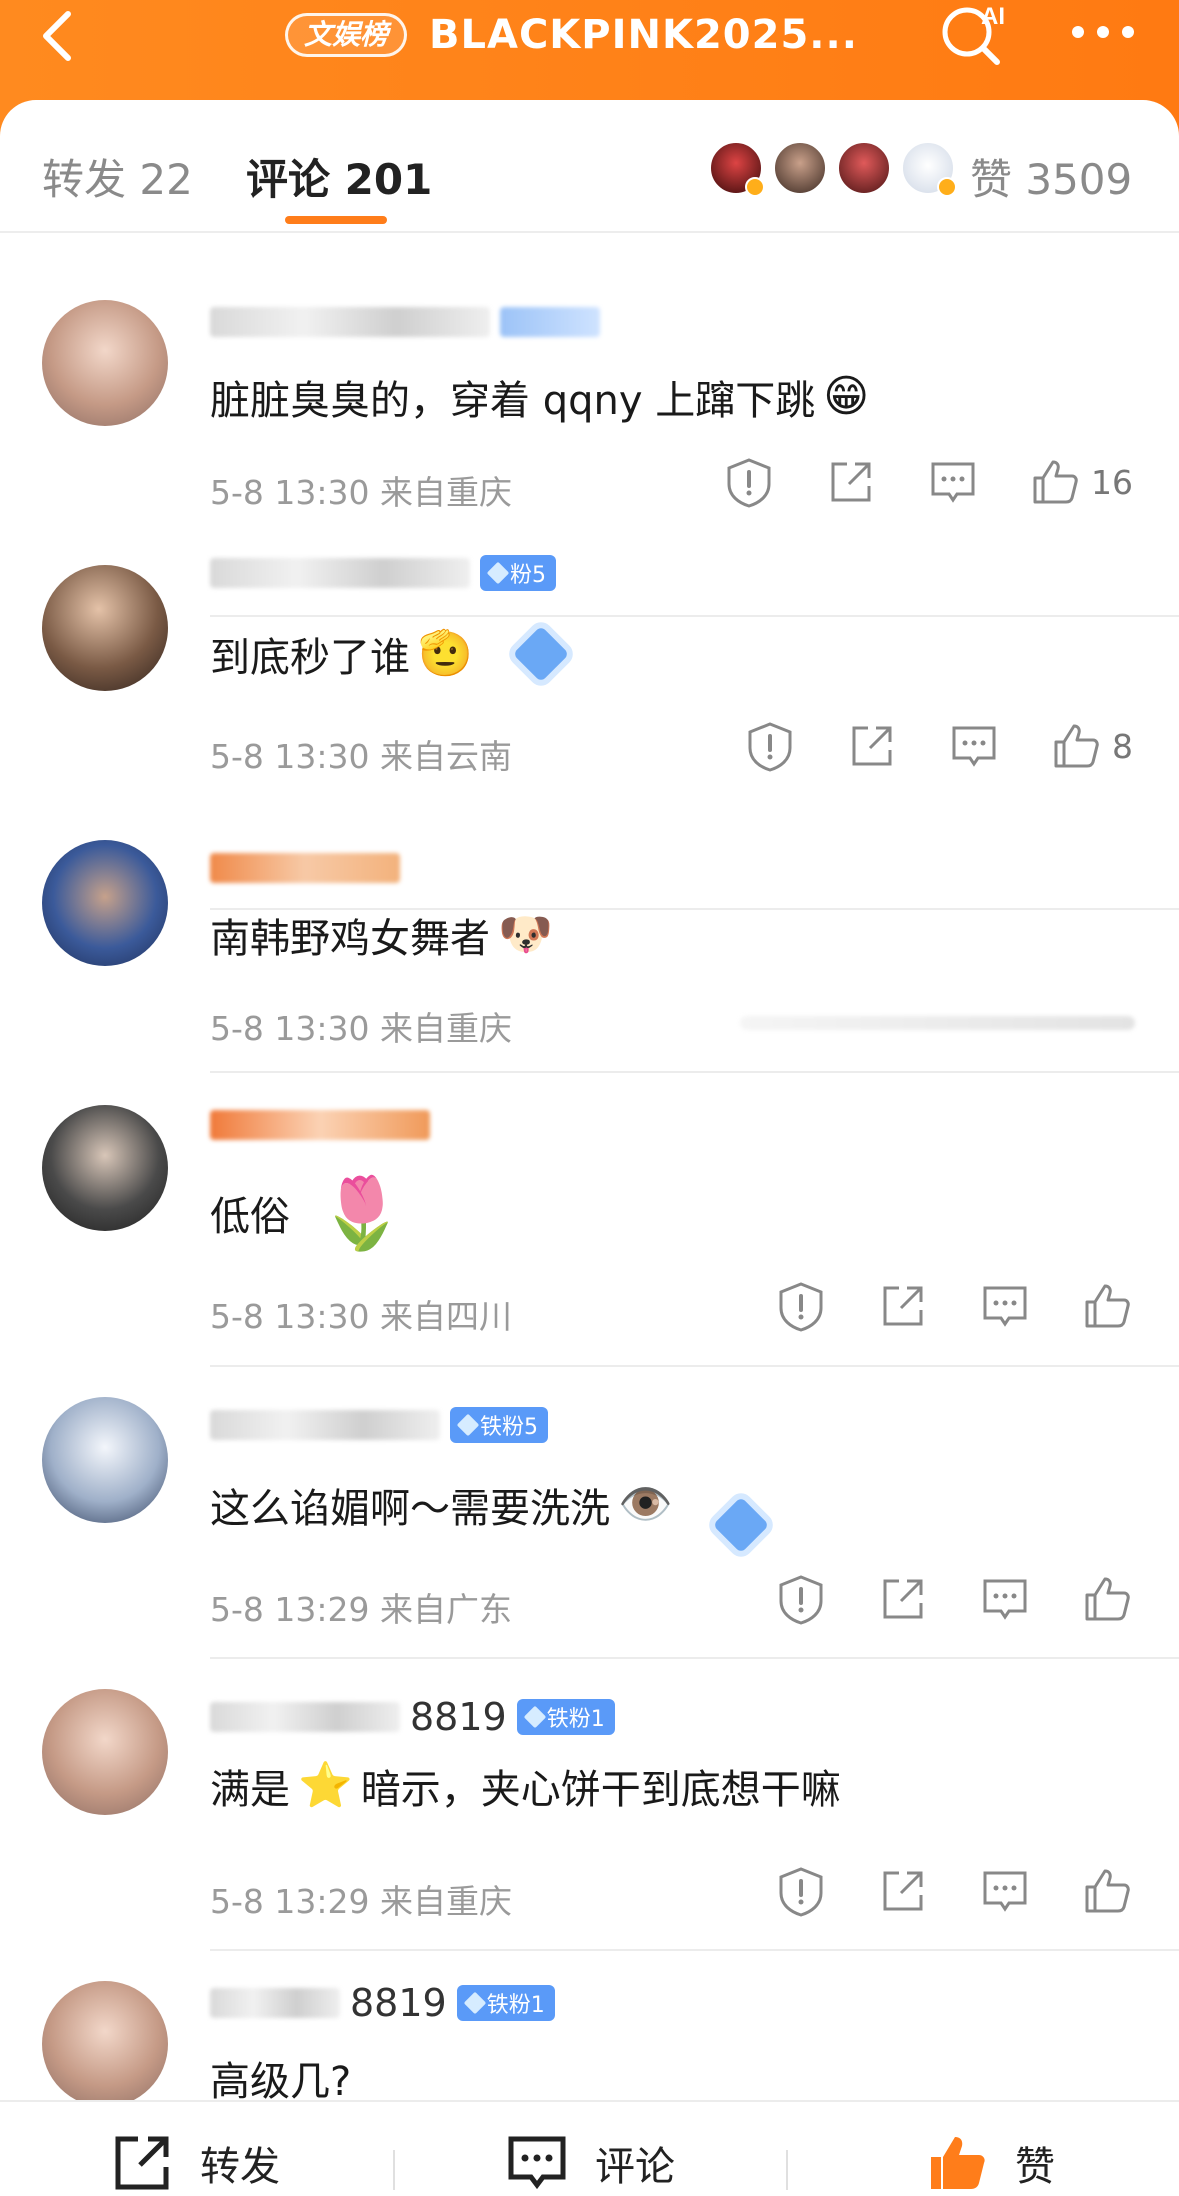 The height and width of the screenshot is (2196, 1179). I want to click on comment-text: 到底秒了谁 🫡, so click(390, 654).